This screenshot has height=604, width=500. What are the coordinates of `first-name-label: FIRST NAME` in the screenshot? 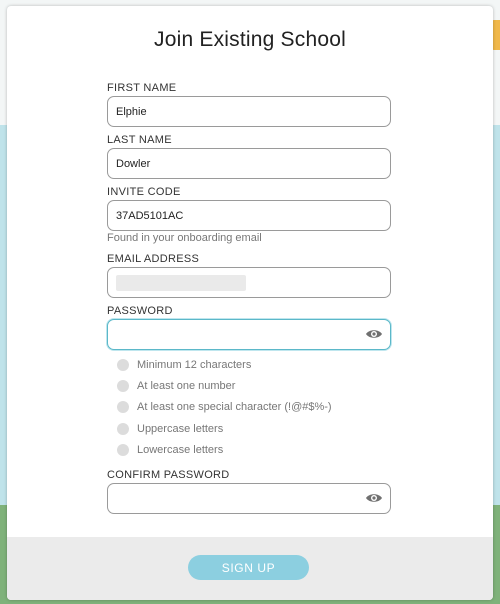 It's located at (142, 88).